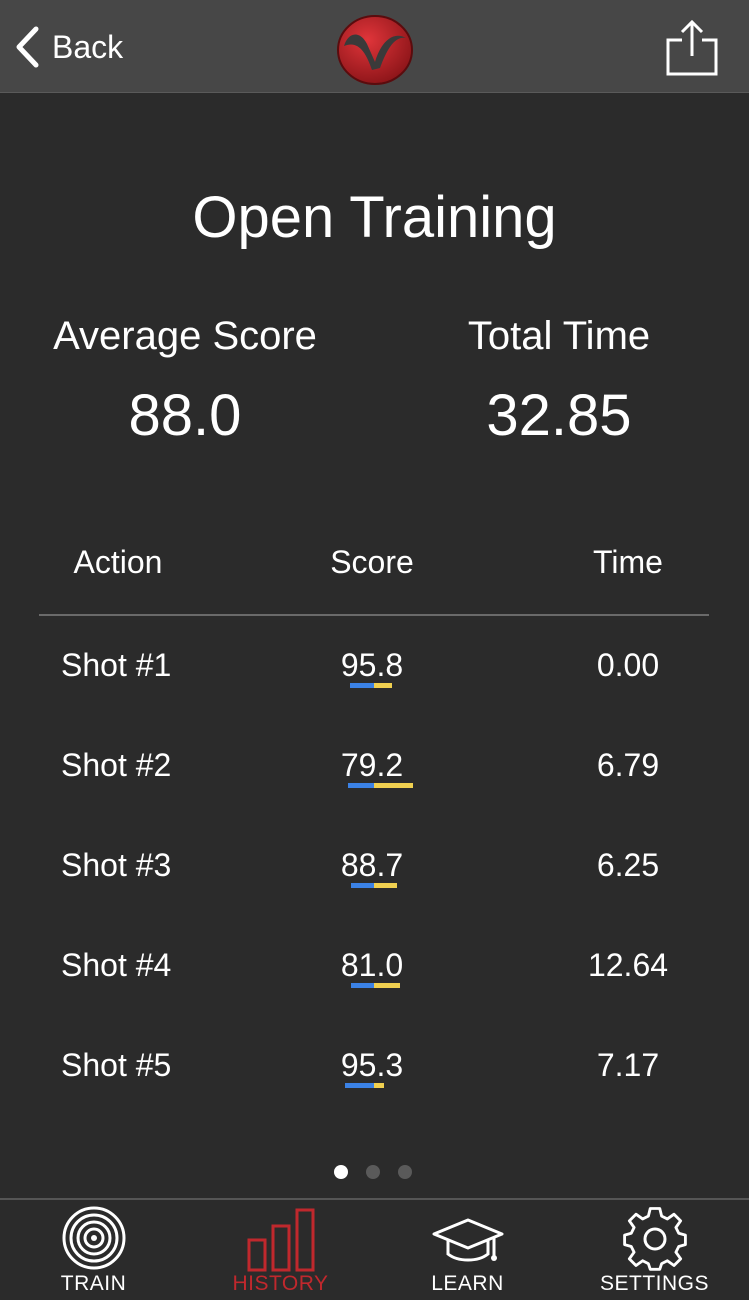 Image resolution: width=749 pixels, height=1300 pixels. I want to click on table-row: Shot #1 95.8 0.00, so click(374, 697).